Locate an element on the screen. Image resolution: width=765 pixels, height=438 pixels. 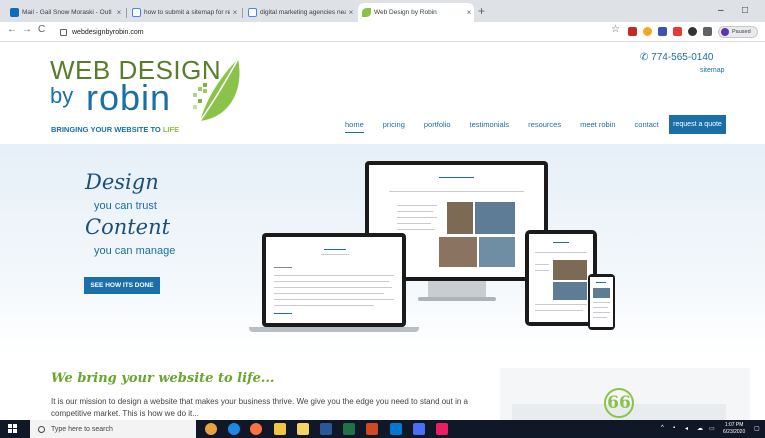
tab-sitemap-search: how to submit a sitemap for revi × is located at coordinates (184, 12).